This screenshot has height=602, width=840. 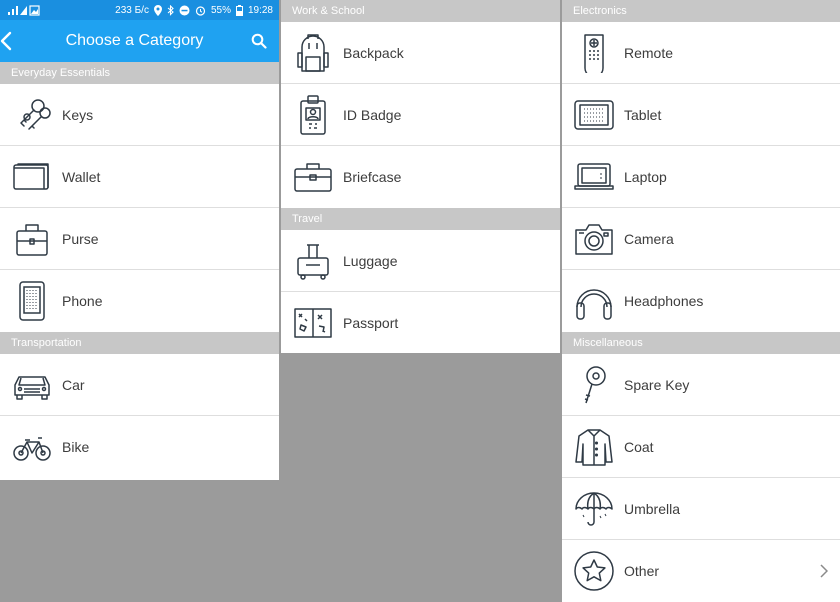 I want to click on category-list: Spare Key Coat Umbrella Other, so click(x=701, y=478).